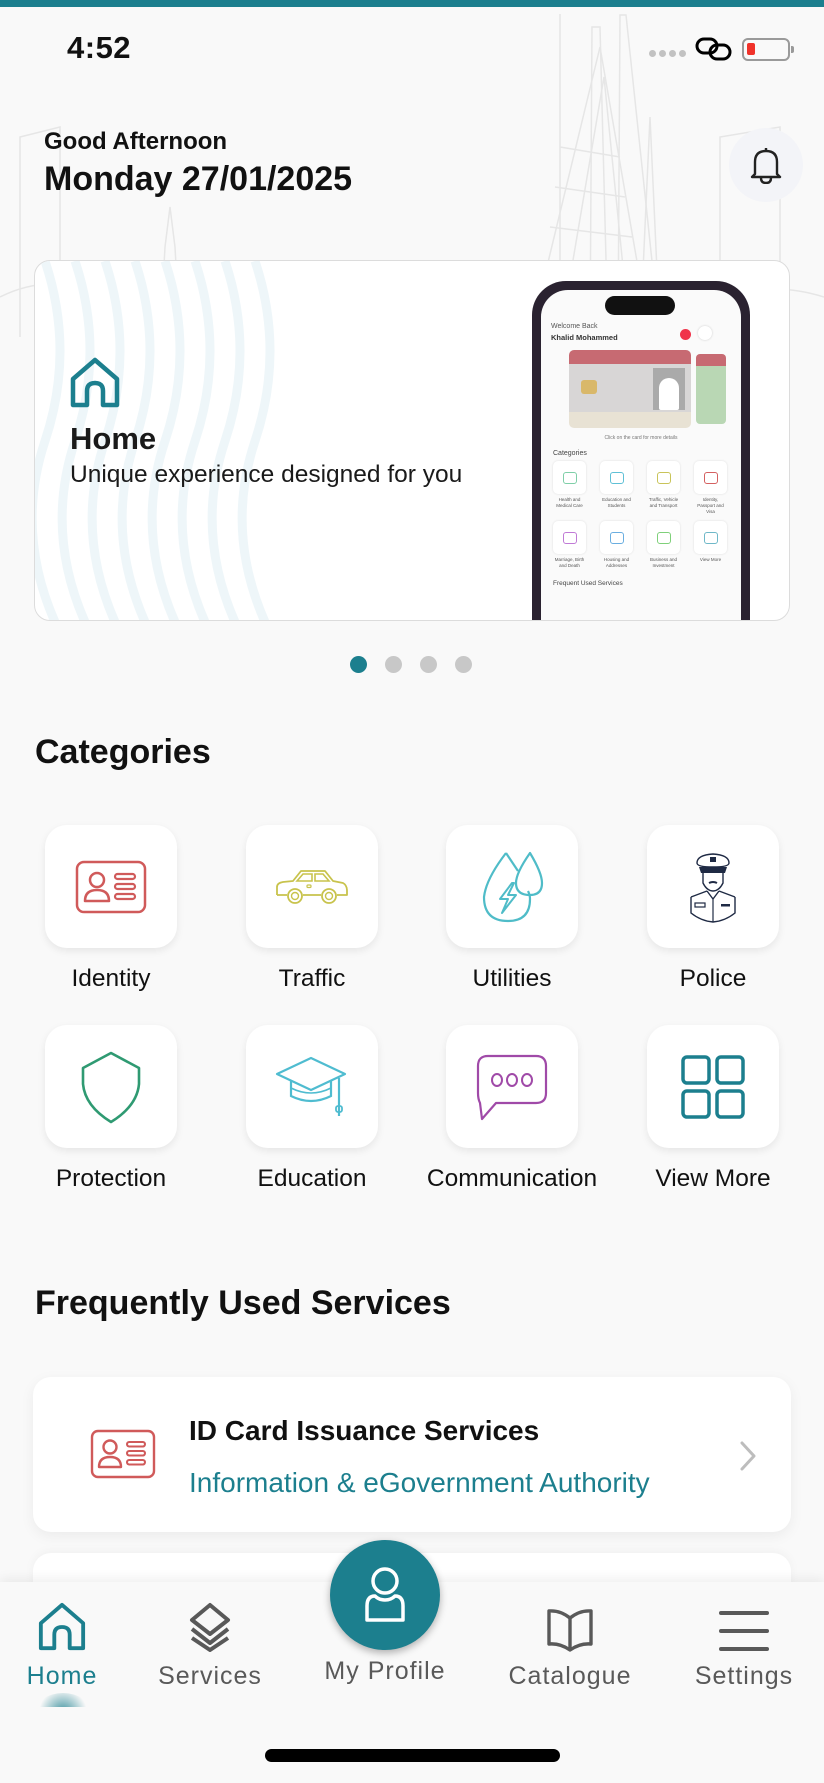 The image size is (824, 1783). I want to click on status-time: 4:52, so click(99, 47).